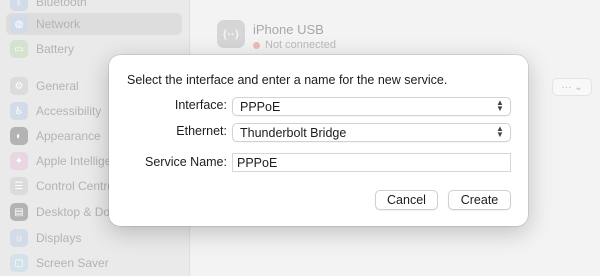 The height and width of the screenshot is (276, 600). What do you see at coordinates (371, 132) in the screenshot?
I see `ethernet-select: Thunderbolt Bridge ▲ ▼` at bounding box center [371, 132].